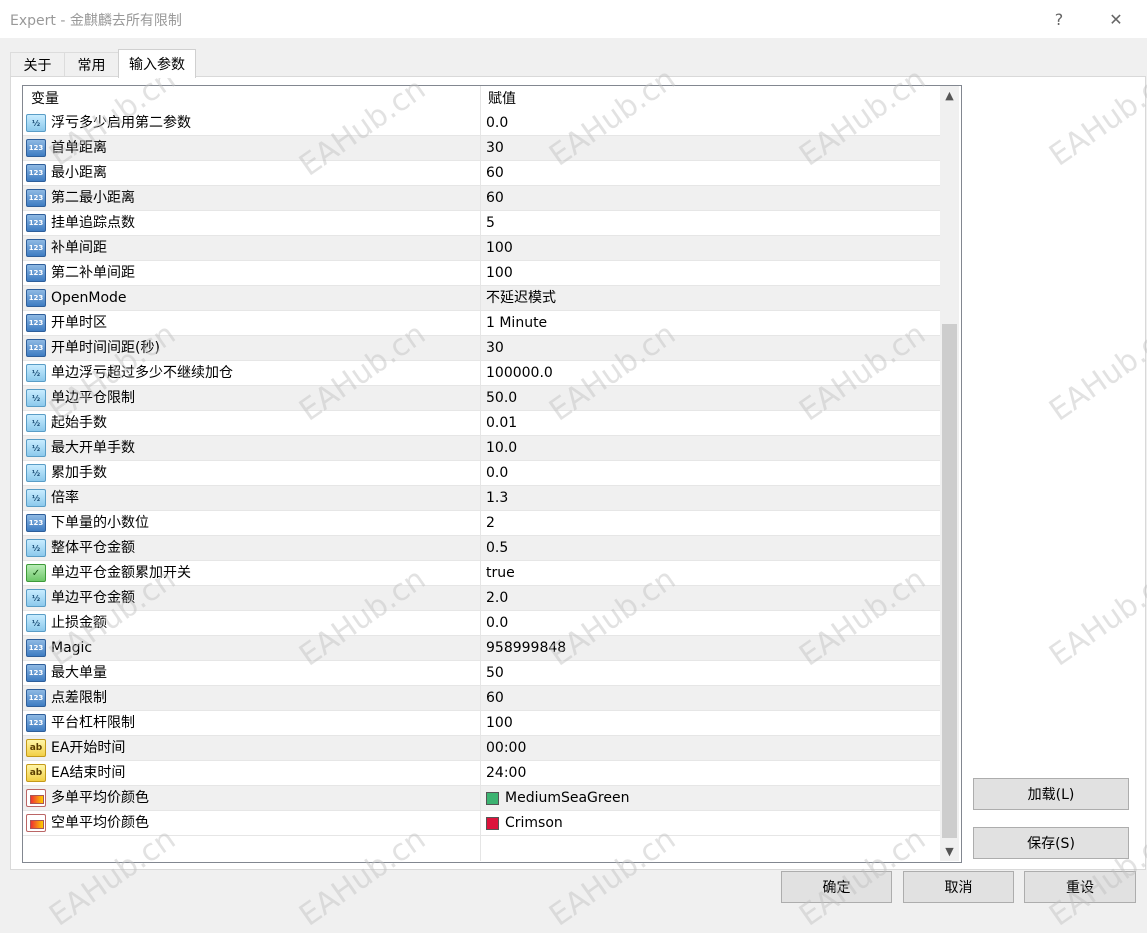 The height and width of the screenshot is (933, 1147). Describe the element at coordinates (710, 98) in the screenshot. I see `header-value: 赋值` at that location.